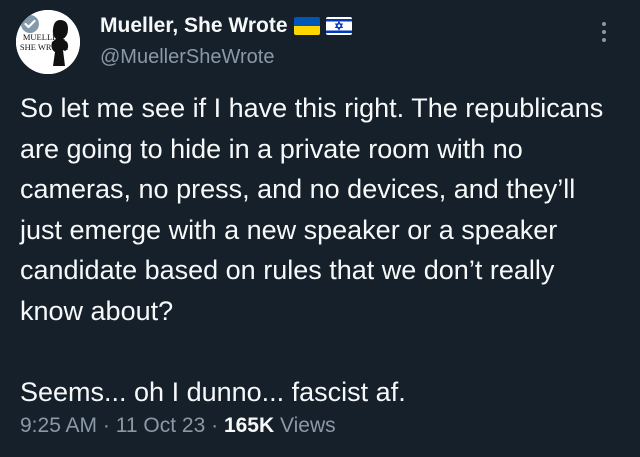 The height and width of the screenshot is (457, 640). I want to click on tweet-date: 11 Oct 23, so click(161, 425).